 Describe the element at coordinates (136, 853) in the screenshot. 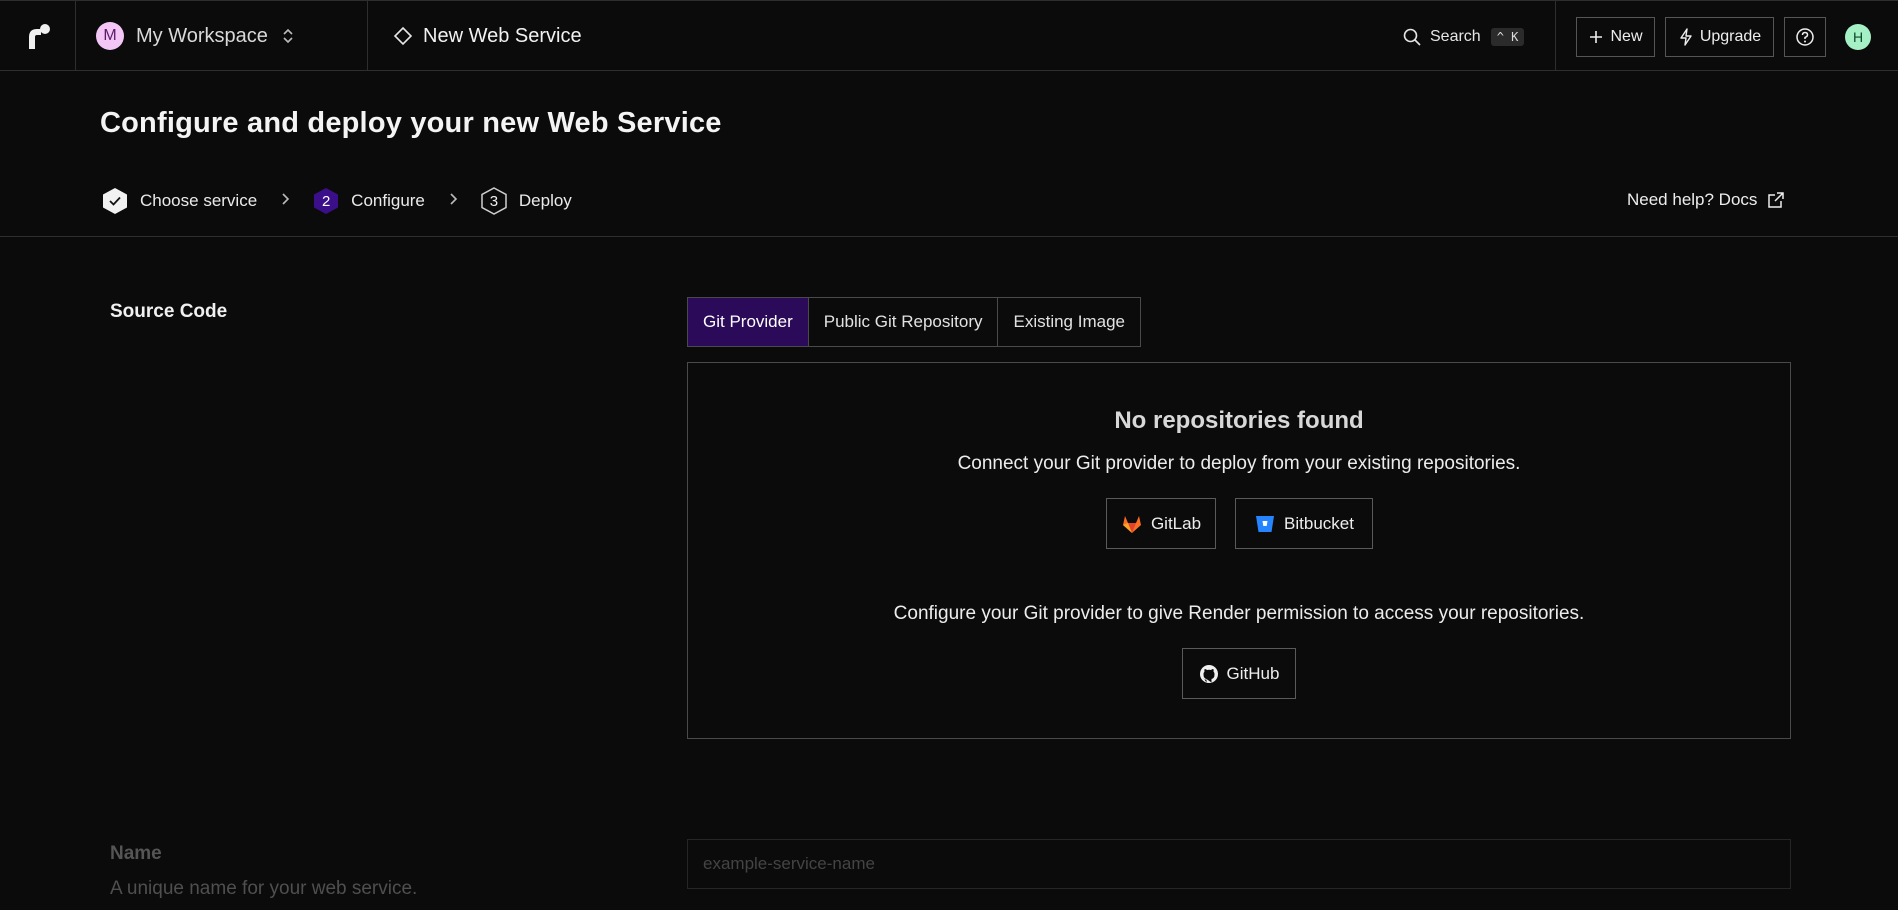

I see `name-label: Name` at that location.